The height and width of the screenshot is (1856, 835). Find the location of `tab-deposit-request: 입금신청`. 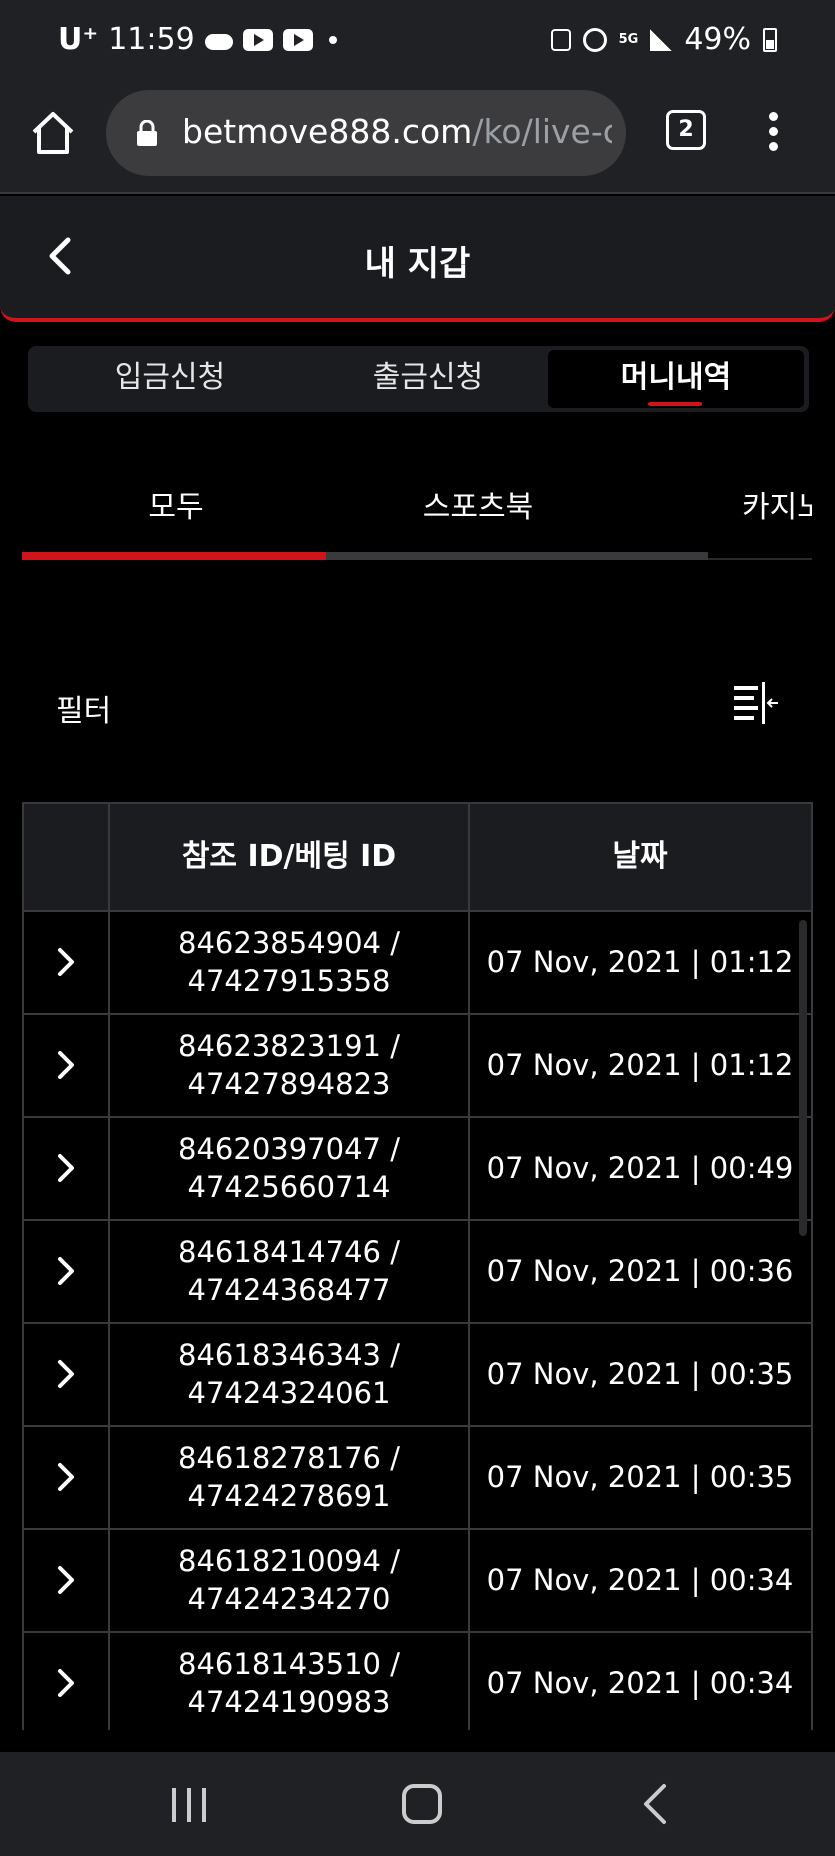

tab-deposit-request: 입금신청 is located at coordinates (170, 379).